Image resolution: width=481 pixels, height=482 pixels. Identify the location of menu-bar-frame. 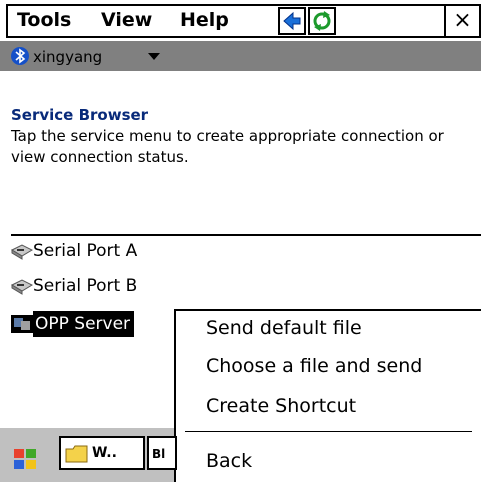
(243, 21).